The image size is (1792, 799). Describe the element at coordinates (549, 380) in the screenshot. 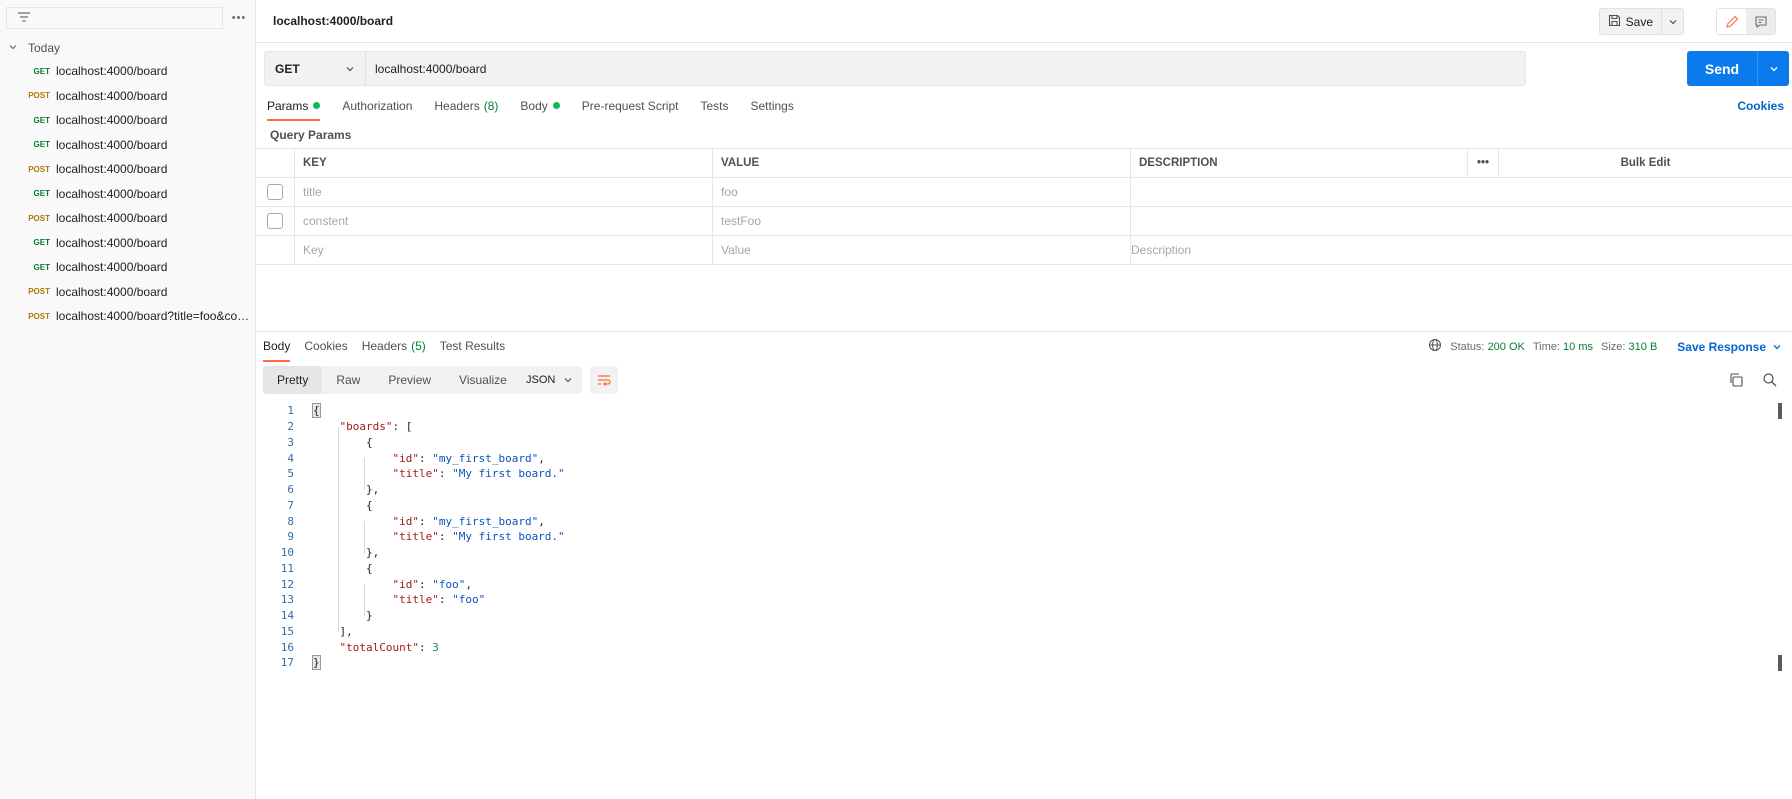

I see `format-select: JSON` at that location.